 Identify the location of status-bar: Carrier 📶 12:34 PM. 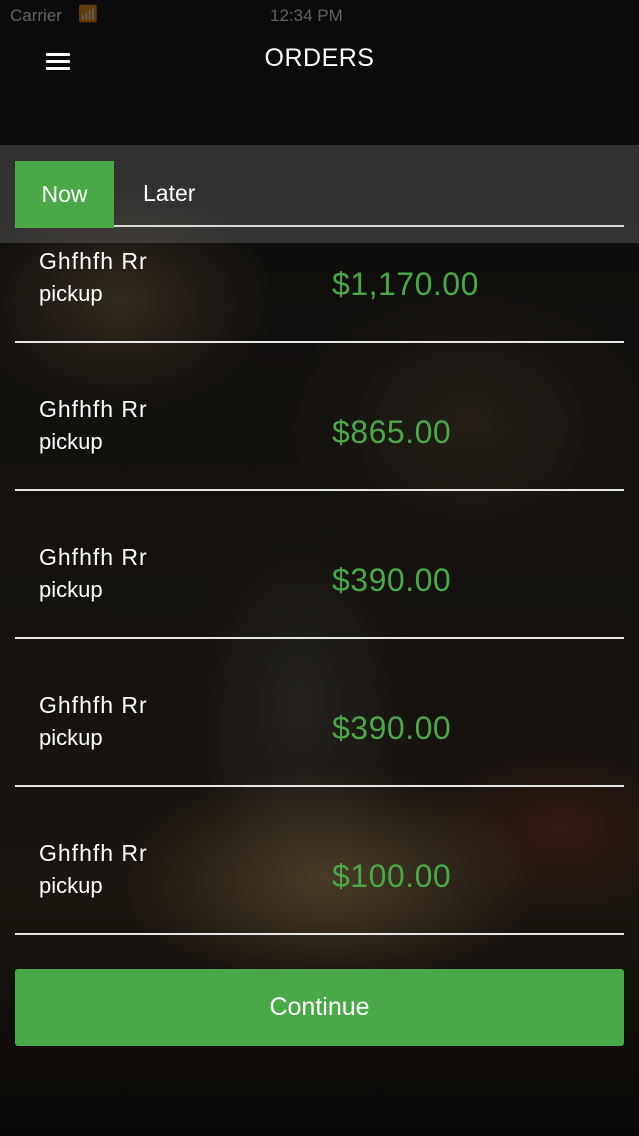
(319, 17).